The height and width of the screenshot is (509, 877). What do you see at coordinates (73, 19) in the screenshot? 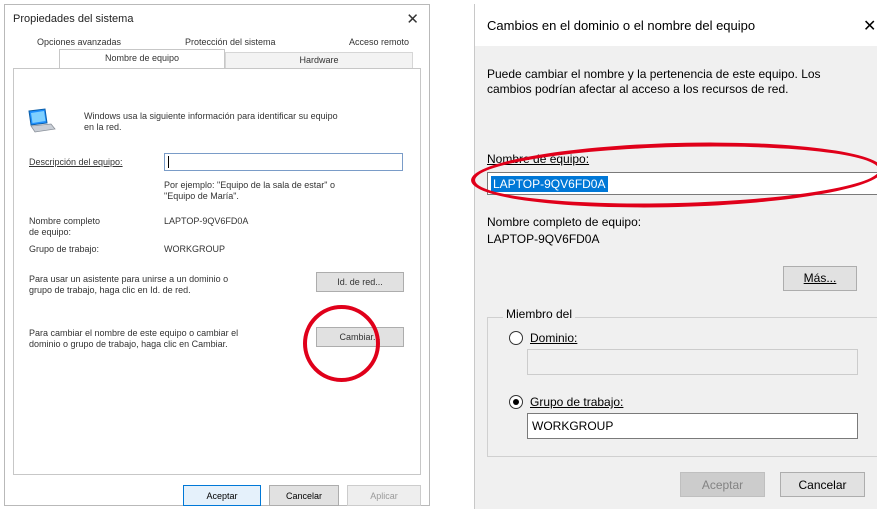
I see `dialog-title: Propiedades del sistema` at bounding box center [73, 19].